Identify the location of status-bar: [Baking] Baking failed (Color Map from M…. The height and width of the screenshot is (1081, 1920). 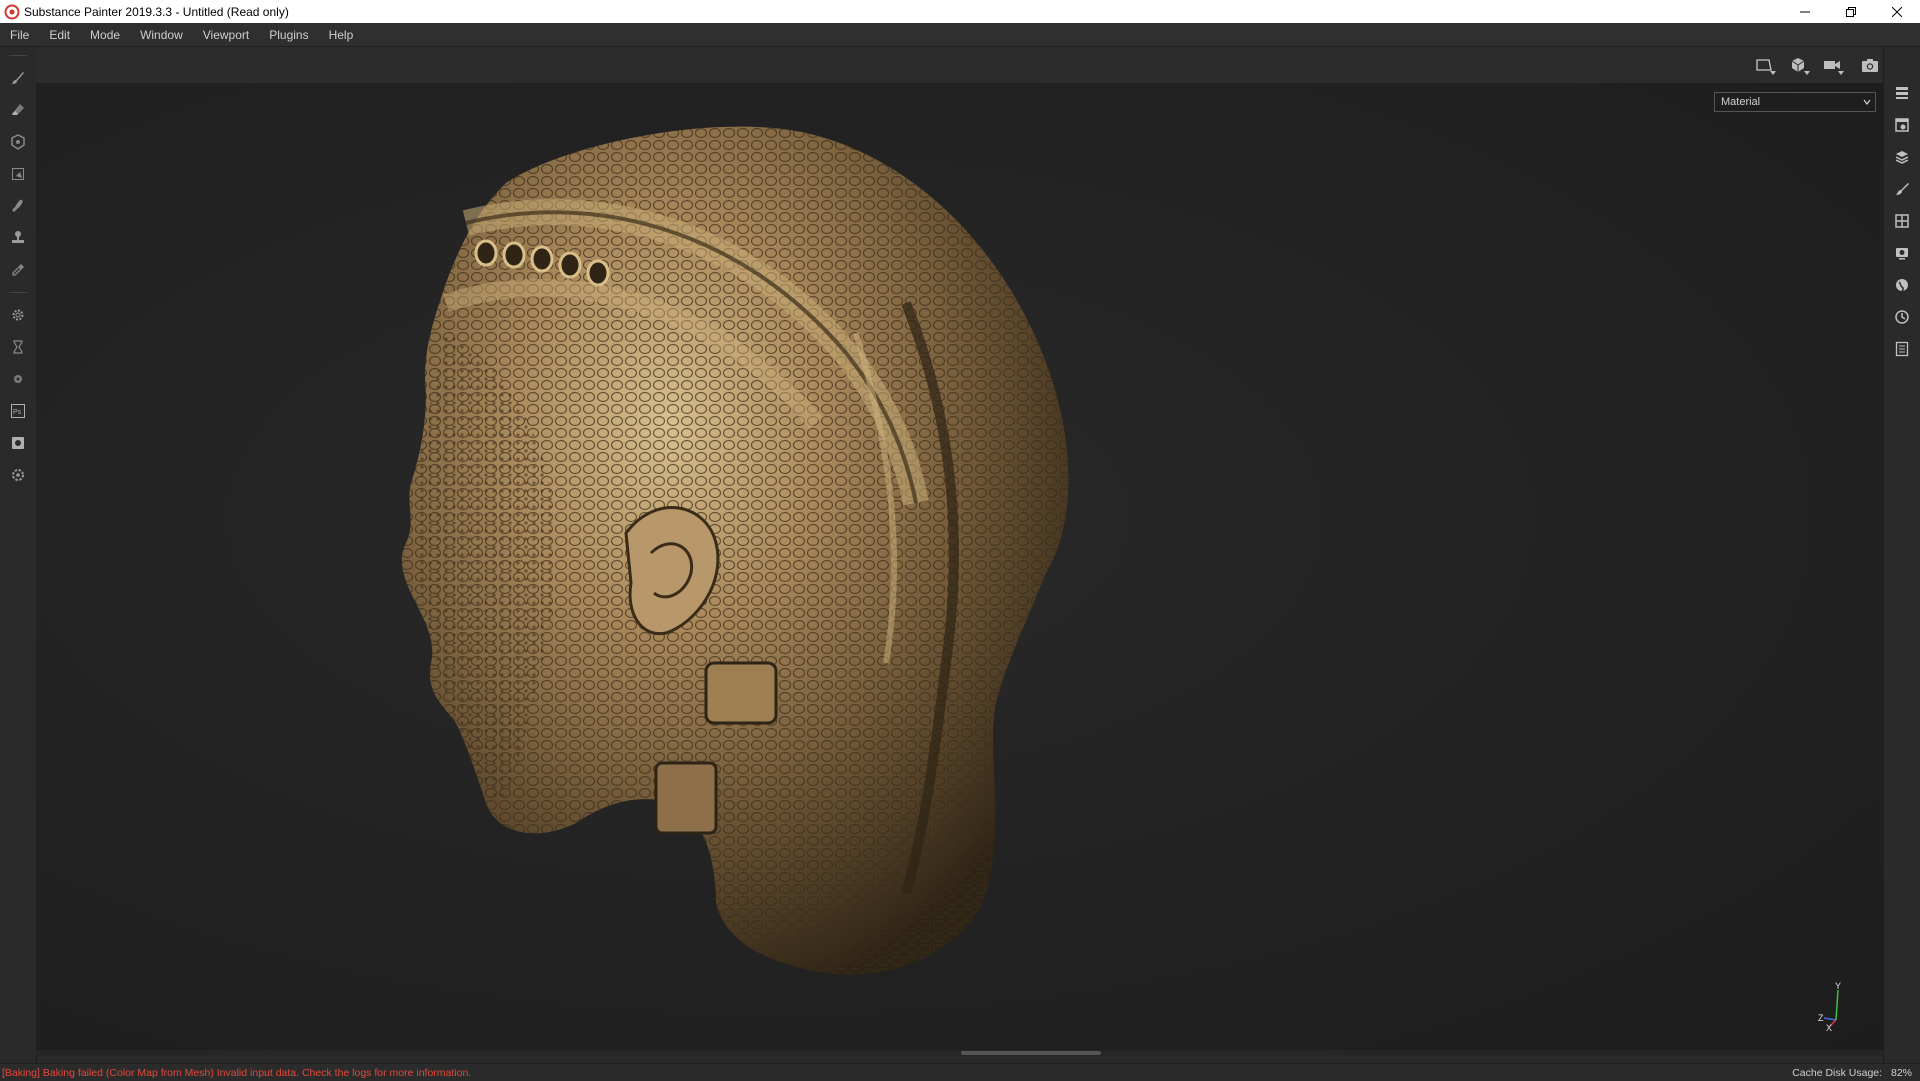
(960, 1072).